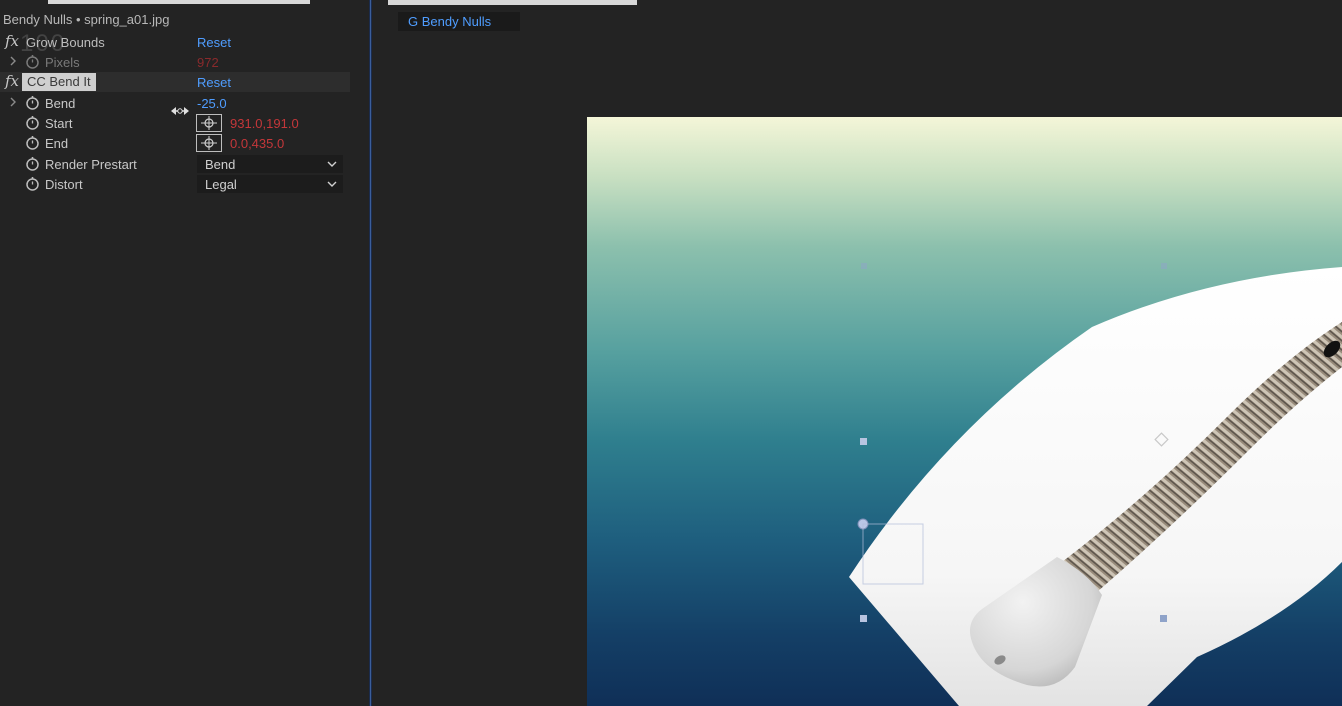 This screenshot has height=706, width=1342. What do you see at coordinates (264, 123) in the screenshot?
I see `property-value-start: 931.0,191.0` at bounding box center [264, 123].